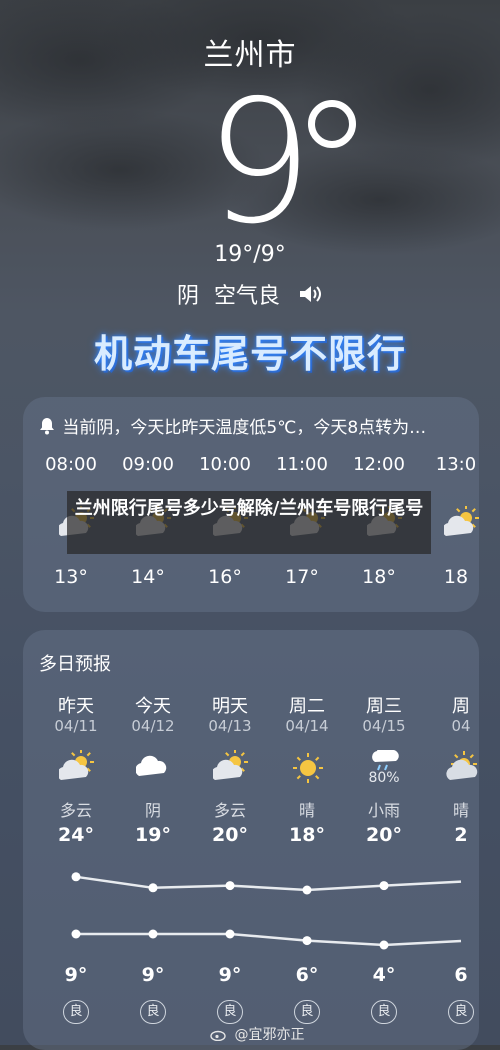 The height and width of the screenshot is (1050, 500). Describe the element at coordinates (225, 464) in the screenshot. I see `hour-time: 10:00` at that location.